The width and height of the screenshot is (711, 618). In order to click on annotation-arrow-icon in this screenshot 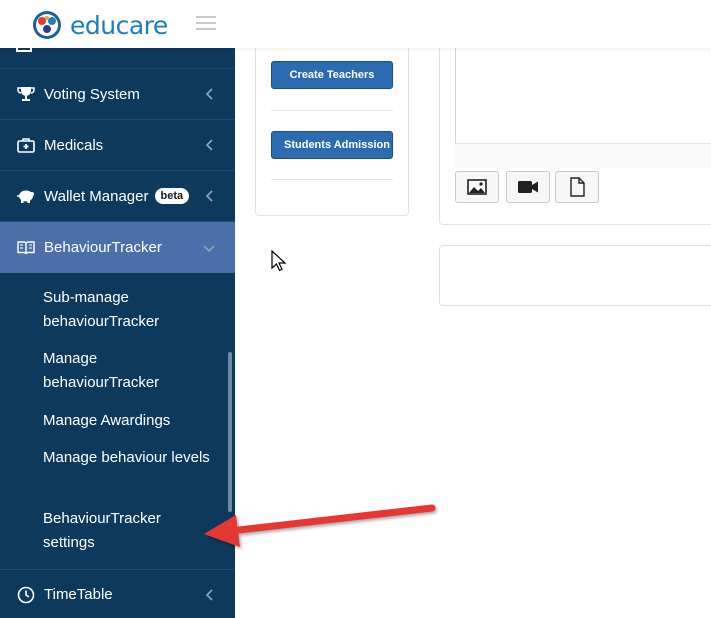, I will do `click(320, 525)`.